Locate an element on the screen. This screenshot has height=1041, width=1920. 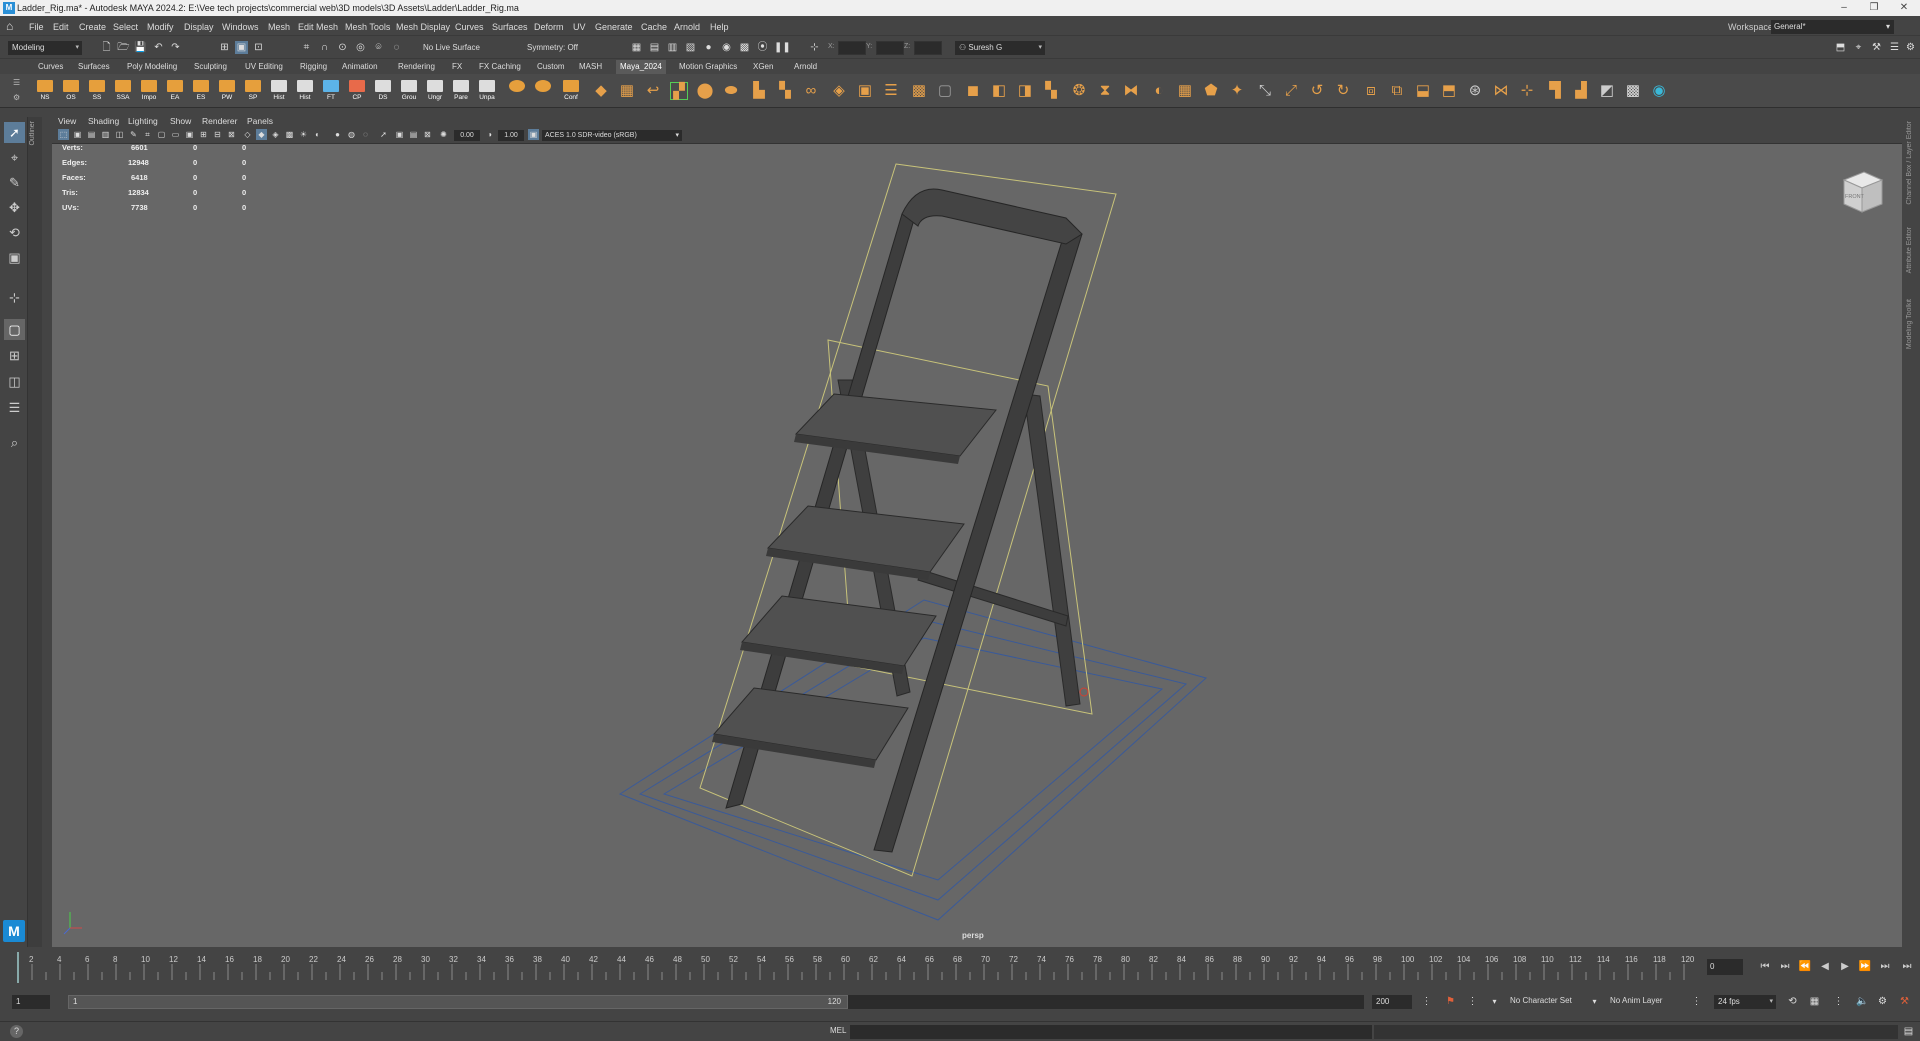
shelf-button-pare: Pare is located at coordinates (461, 91).